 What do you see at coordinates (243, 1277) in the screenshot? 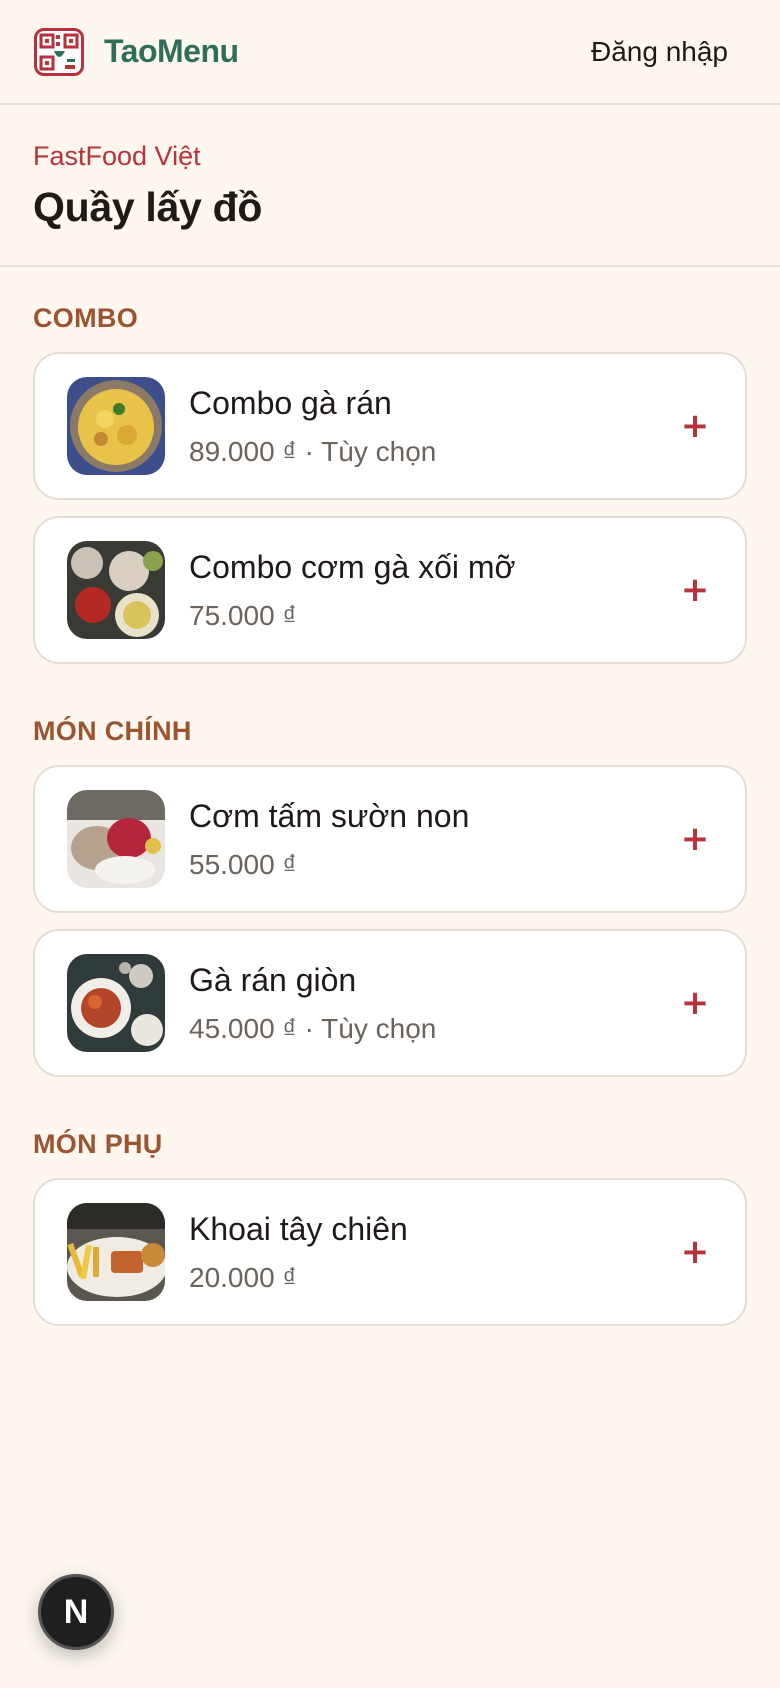
I see `item-price: 20.000 ₫` at bounding box center [243, 1277].